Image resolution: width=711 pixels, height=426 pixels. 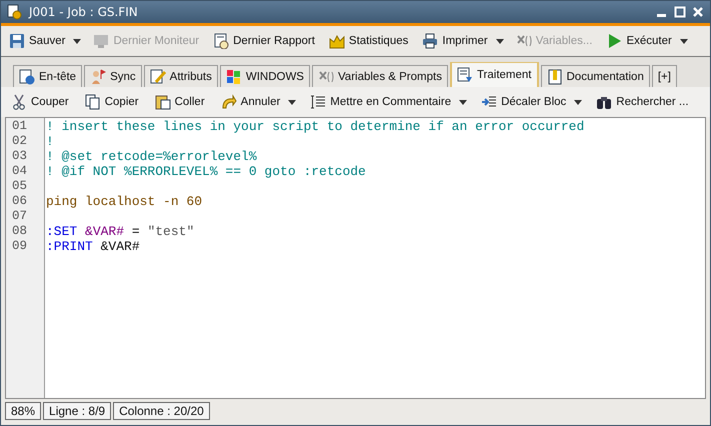 I want to click on line-number: 02, so click(x=19, y=141).